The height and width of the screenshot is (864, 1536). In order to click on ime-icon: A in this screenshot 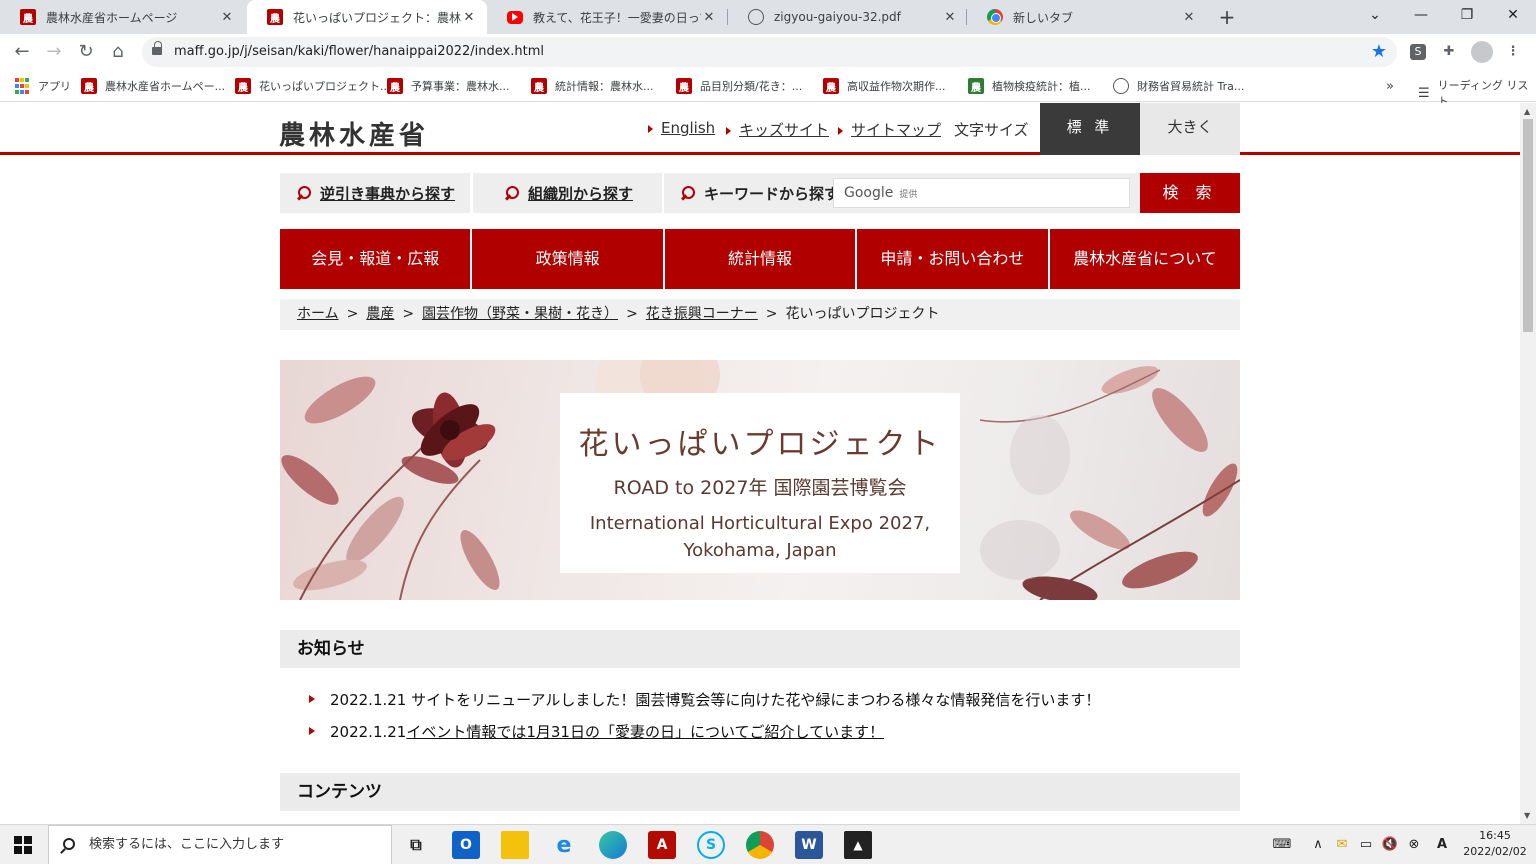, I will do `click(1442, 844)`.